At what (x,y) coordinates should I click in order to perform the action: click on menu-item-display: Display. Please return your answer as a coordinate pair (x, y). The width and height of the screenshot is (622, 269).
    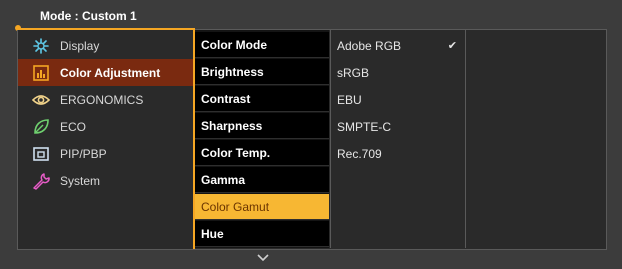
    Looking at the image, I should click on (106, 45).